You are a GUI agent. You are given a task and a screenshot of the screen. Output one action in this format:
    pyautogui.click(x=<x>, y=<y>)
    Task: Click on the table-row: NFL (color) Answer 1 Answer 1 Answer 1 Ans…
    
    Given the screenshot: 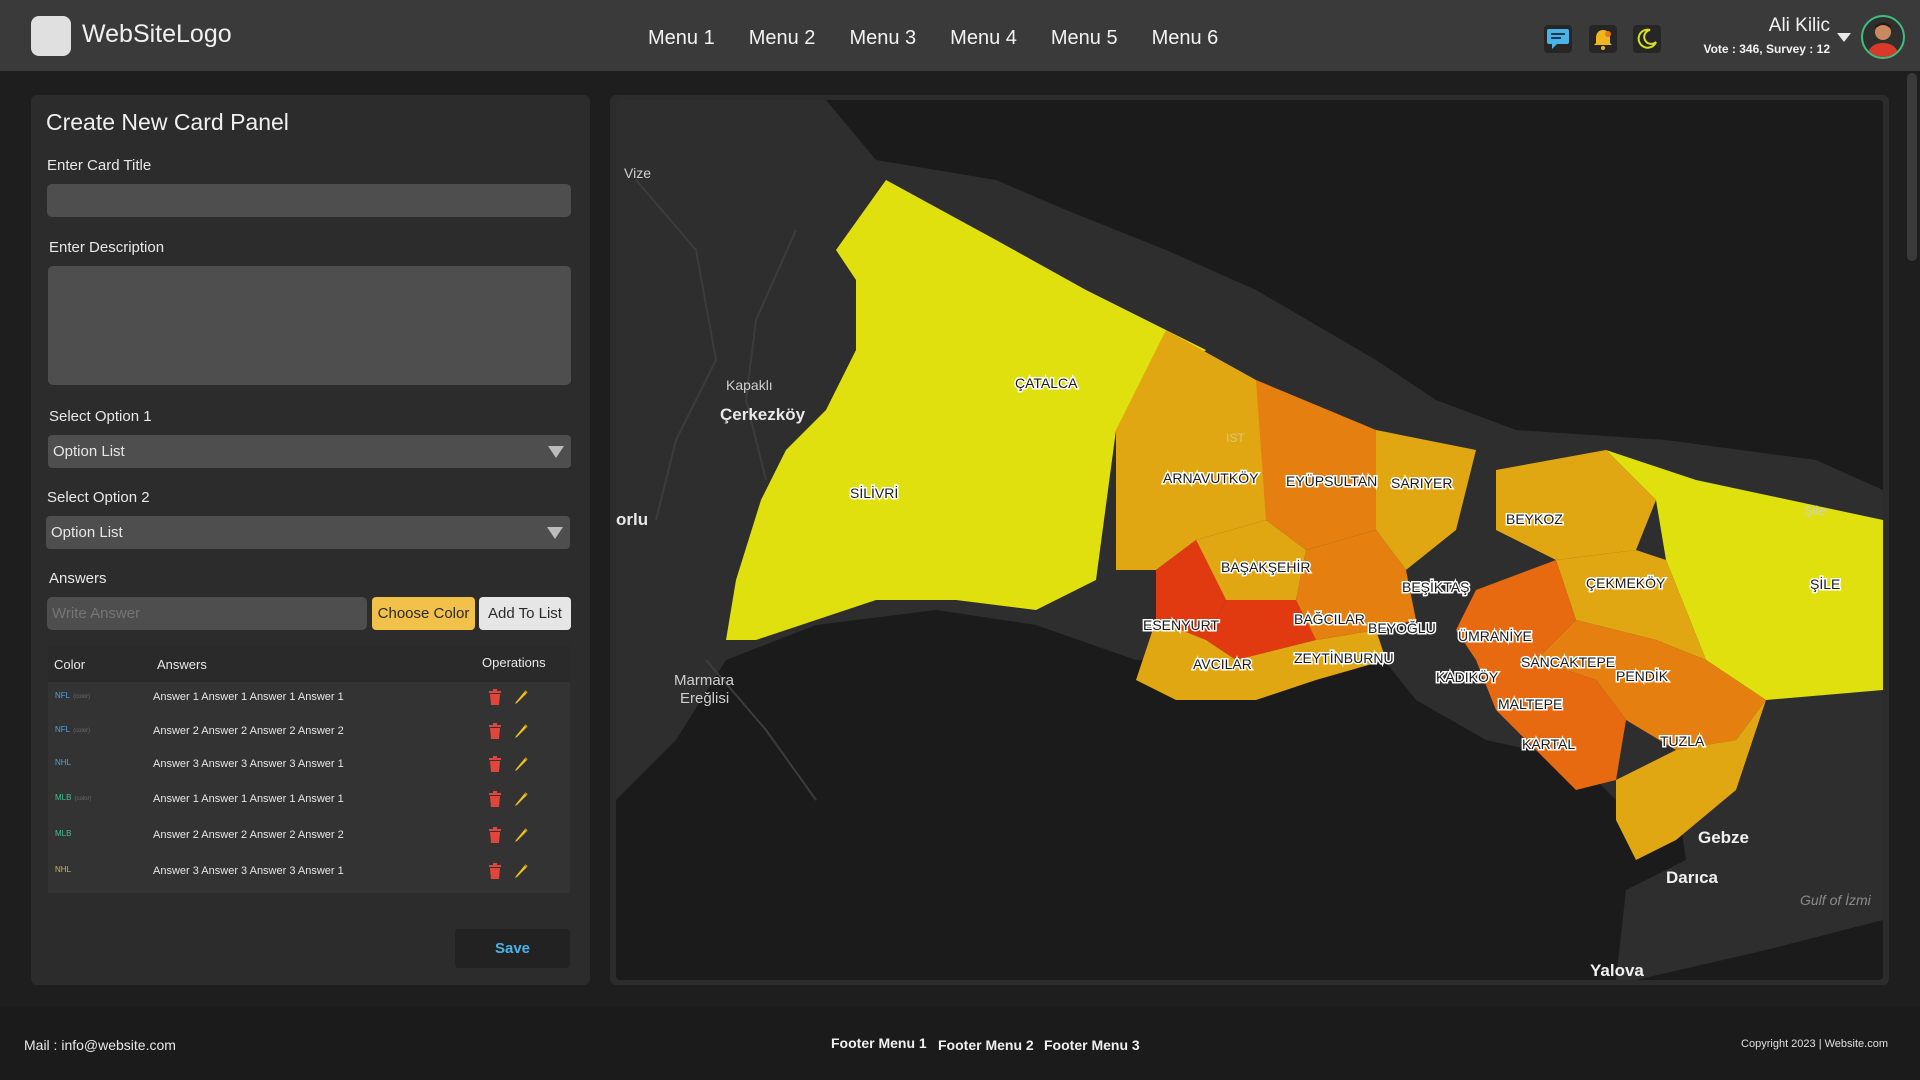 What is the action you would take?
    pyautogui.click(x=309, y=698)
    